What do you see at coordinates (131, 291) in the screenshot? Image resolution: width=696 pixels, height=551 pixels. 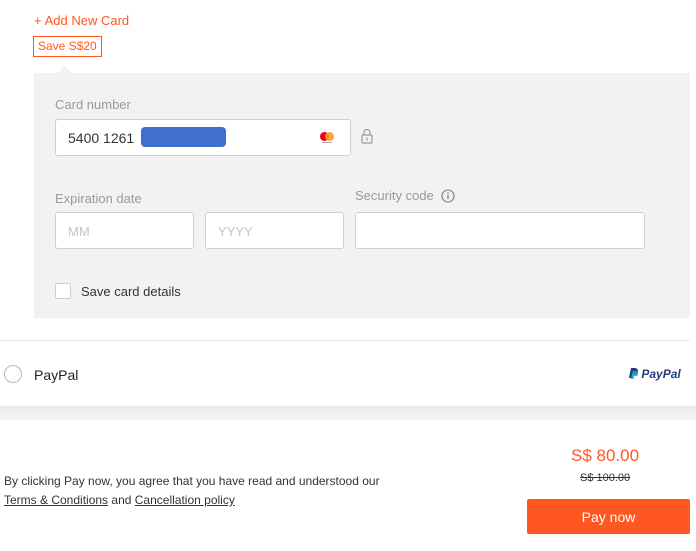 I see `save-card-label: Save card details` at bounding box center [131, 291].